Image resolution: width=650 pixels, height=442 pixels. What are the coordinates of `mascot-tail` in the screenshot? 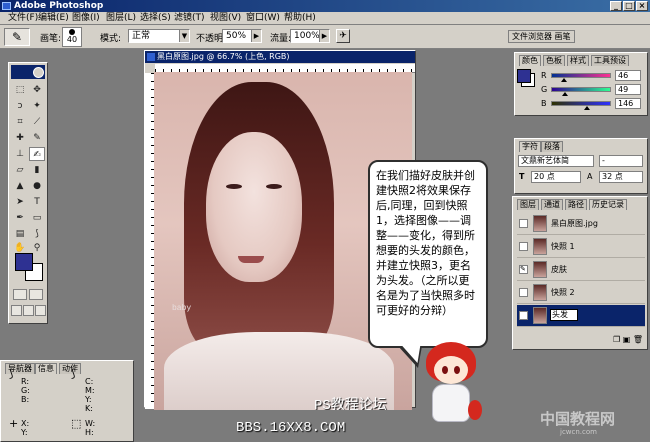 It's located at (475, 410).